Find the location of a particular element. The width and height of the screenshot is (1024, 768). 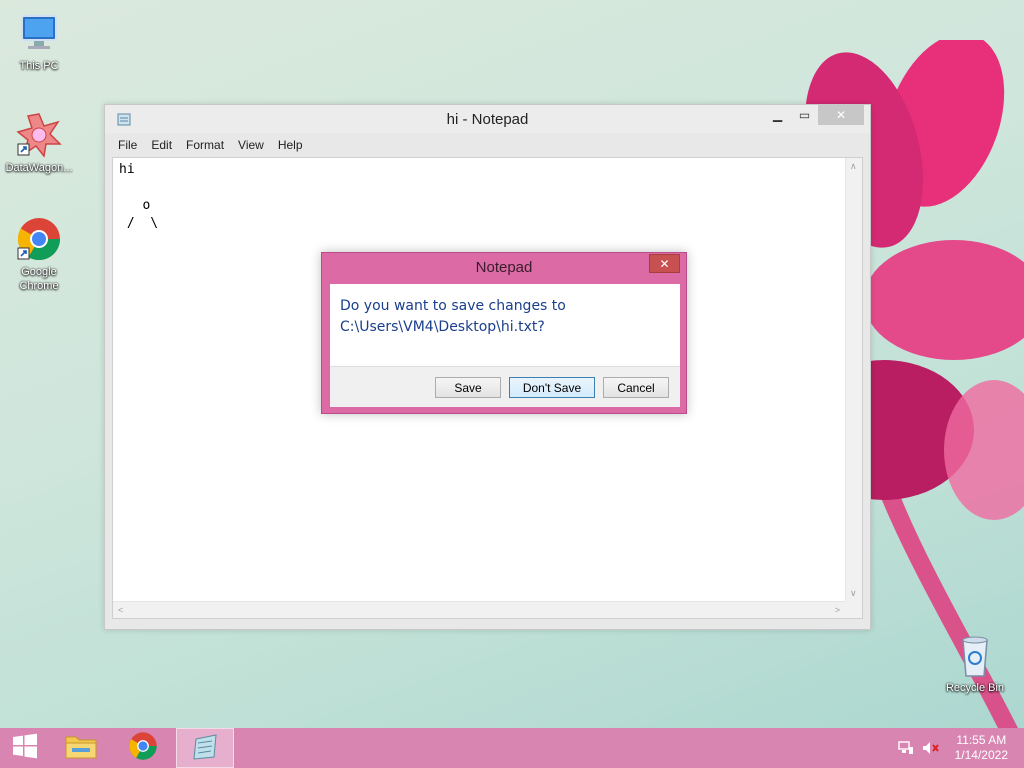

scrollbar-corner is located at coordinates (853, 609).